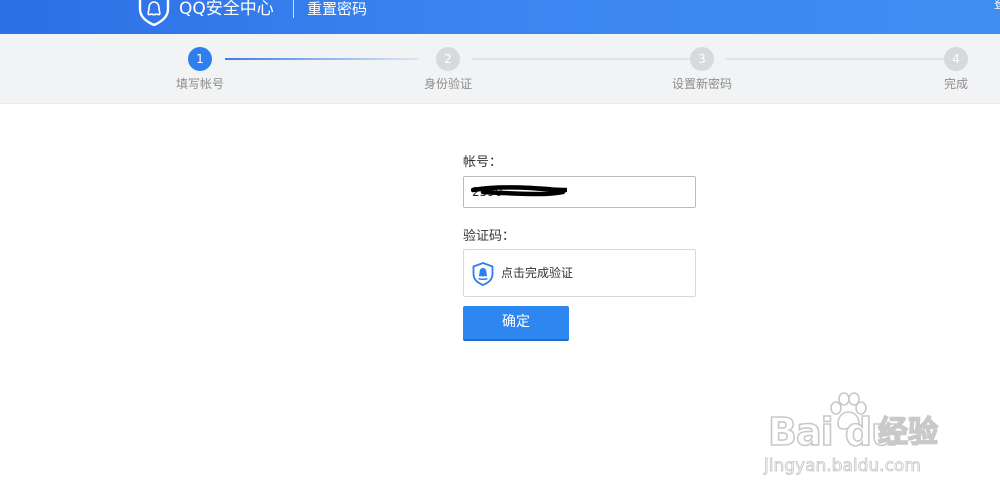 This screenshot has width=1000, height=500. What do you see at coordinates (537, 273) in the screenshot?
I see `captcha-prompt: 点击完成验证` at bounding box center [537, 273].